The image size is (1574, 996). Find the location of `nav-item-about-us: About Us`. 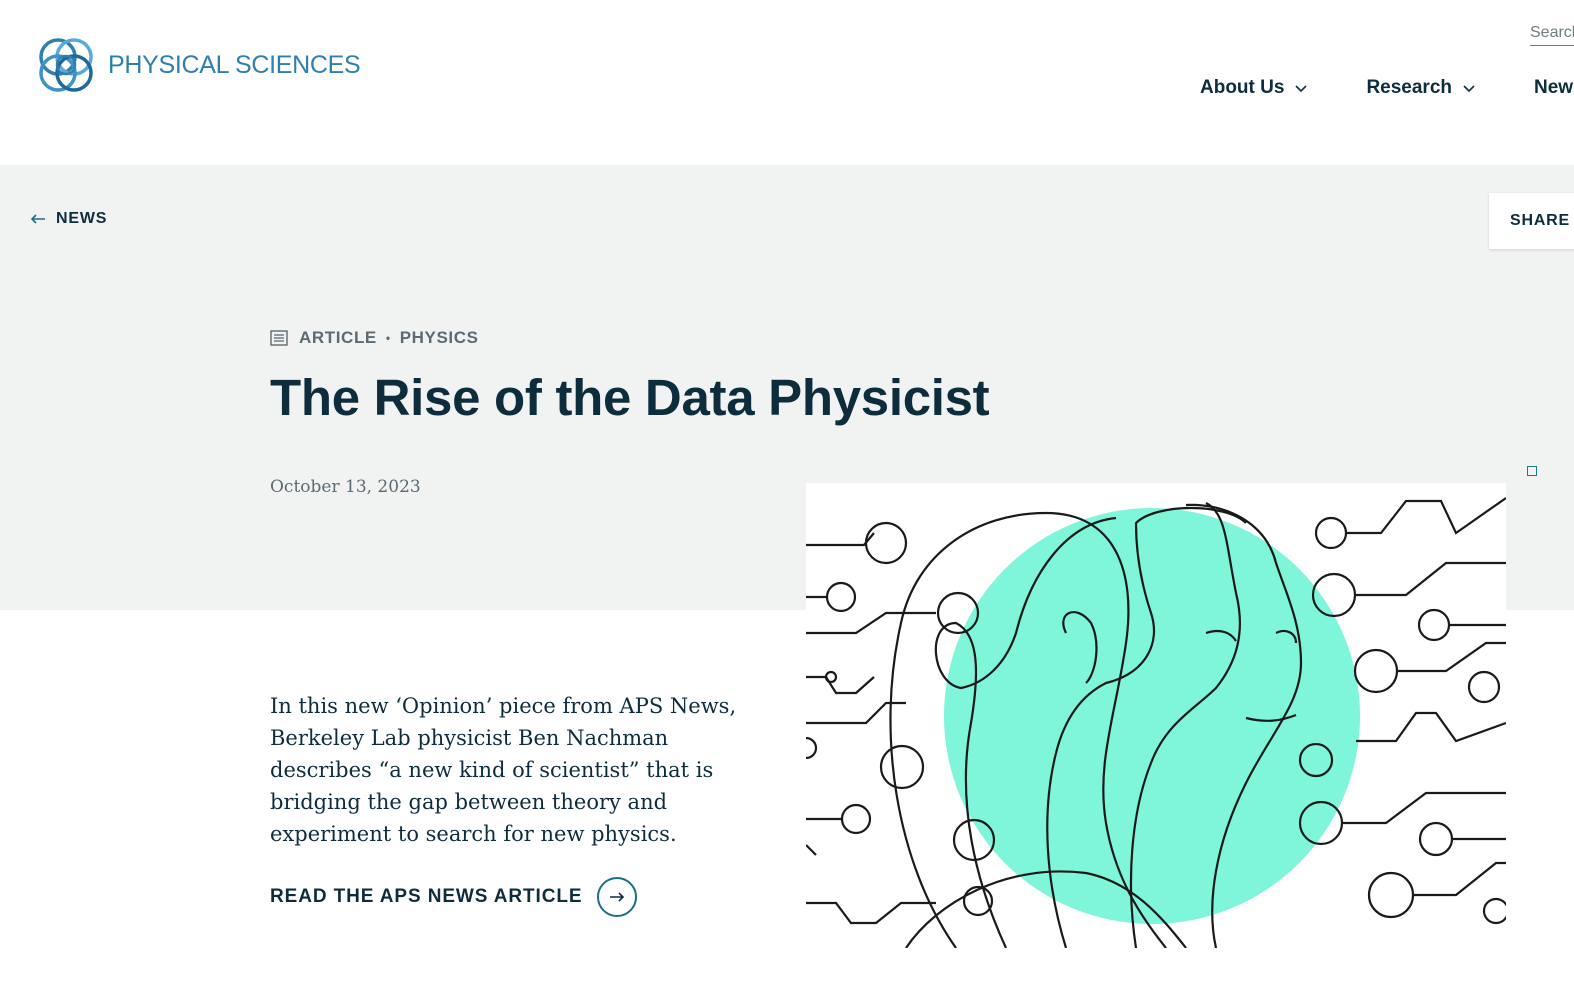

nav-item-about-us: About Us is located at coordinates (1254, 88).